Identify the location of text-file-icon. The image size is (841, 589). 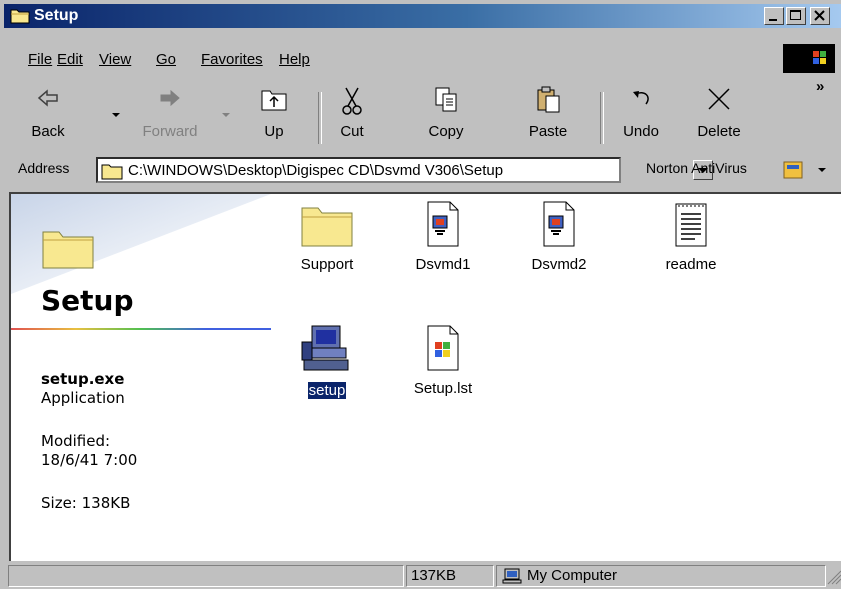
(691, 225).